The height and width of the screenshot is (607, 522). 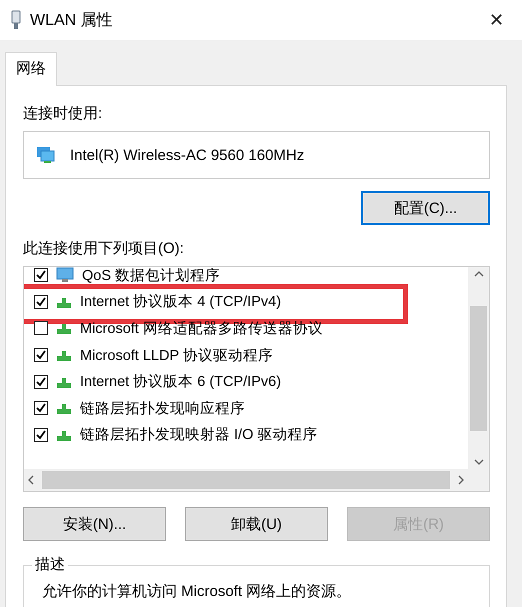 I want to click on vertical-scrollbar, so click(x=478, y=368).